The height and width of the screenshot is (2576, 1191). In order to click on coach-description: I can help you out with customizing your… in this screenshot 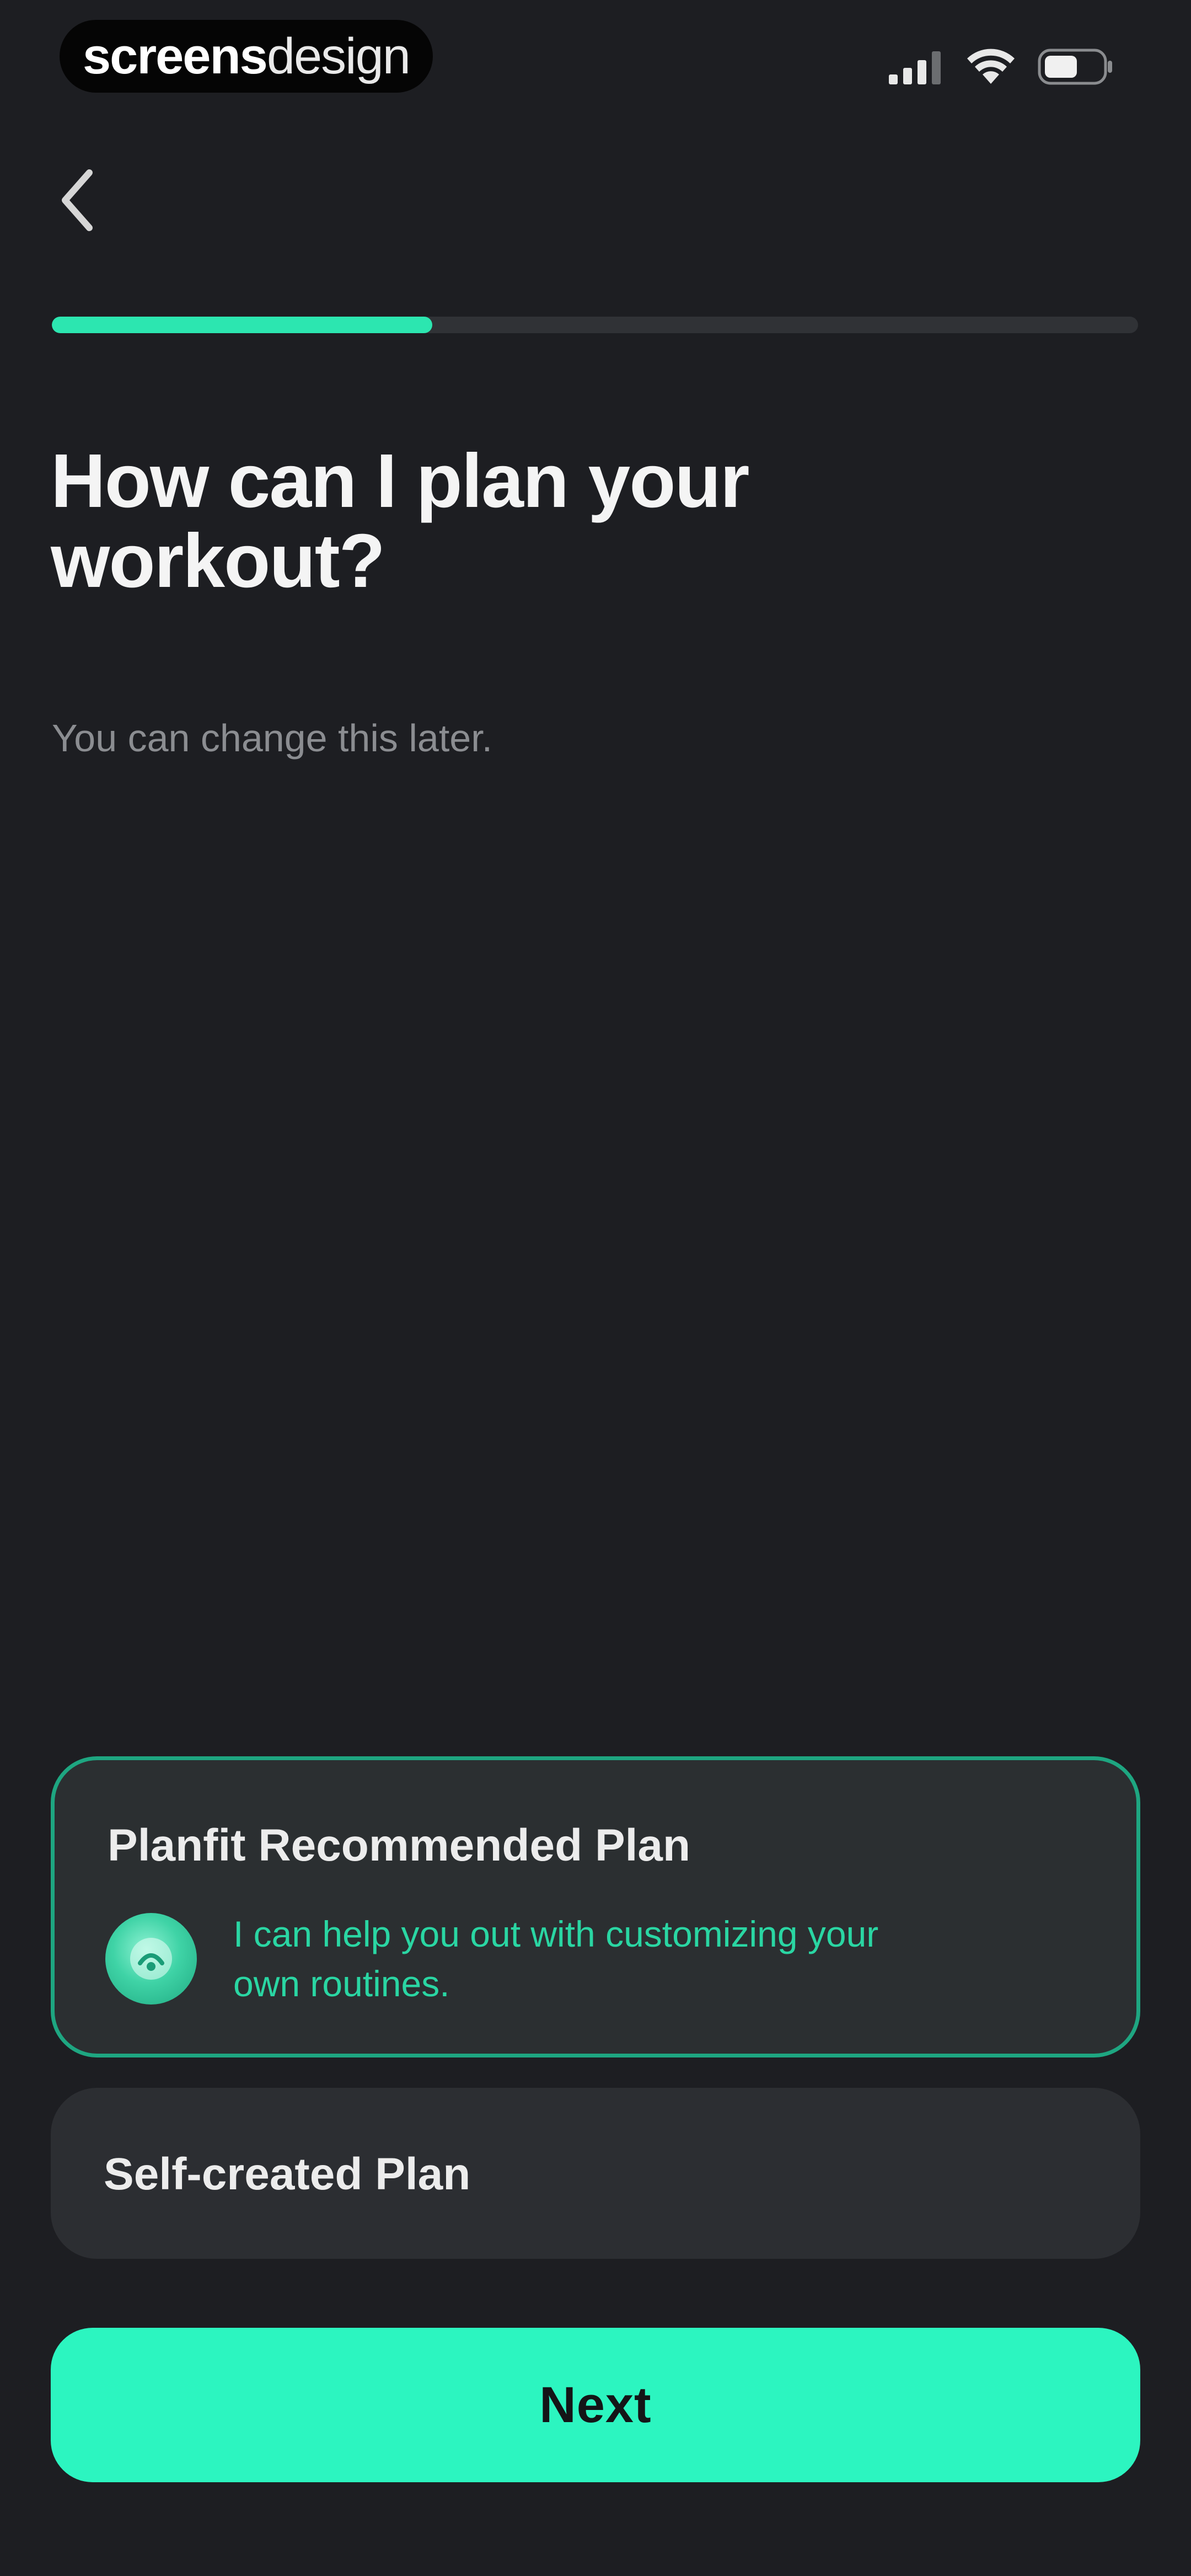, I will do `click(556, 1959)`.